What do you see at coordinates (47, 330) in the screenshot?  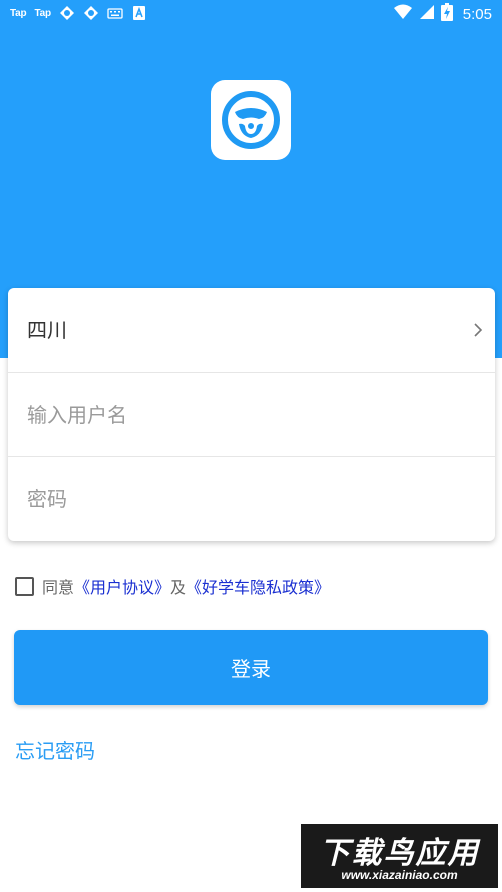 I see `region-value: 四川` at bounding box center [47, 330].